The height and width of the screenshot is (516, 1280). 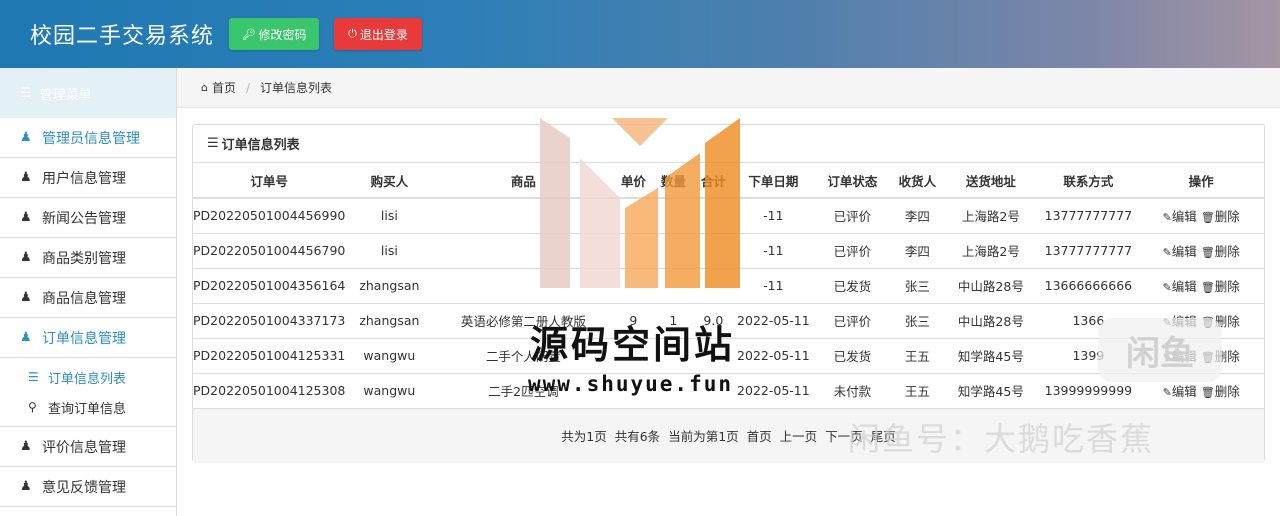 I want to click on cell-order-no: PD20220501004456990, so click(x=269, y=216).